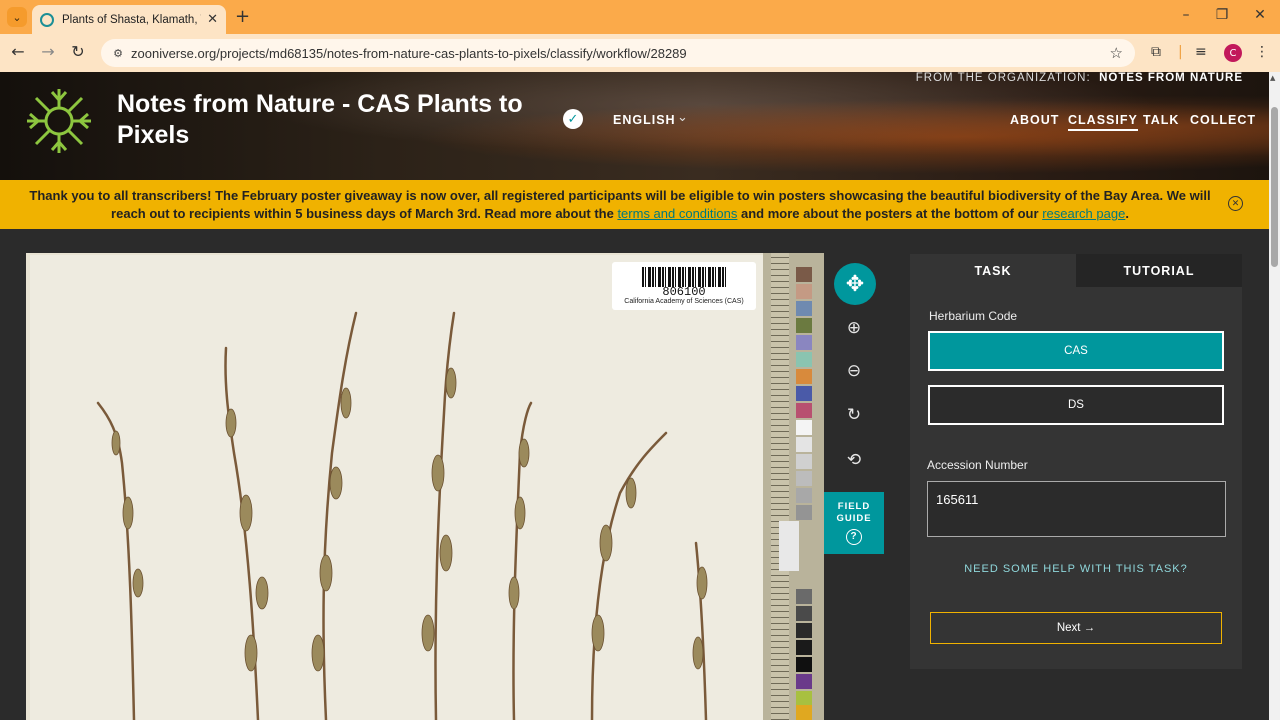 This screenshot has width=1280, height=720. I want to click on ruler-qr-label, so click(789, 546).